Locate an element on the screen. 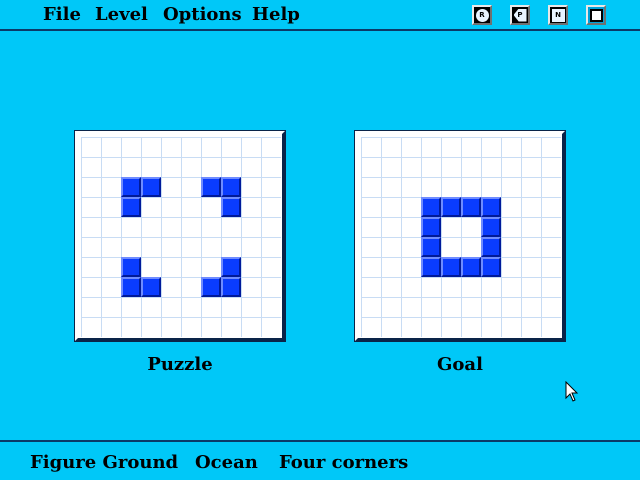 The width and height of the screenshot is (640, 480). exit-door-icon is located at coordinates (596, 15).